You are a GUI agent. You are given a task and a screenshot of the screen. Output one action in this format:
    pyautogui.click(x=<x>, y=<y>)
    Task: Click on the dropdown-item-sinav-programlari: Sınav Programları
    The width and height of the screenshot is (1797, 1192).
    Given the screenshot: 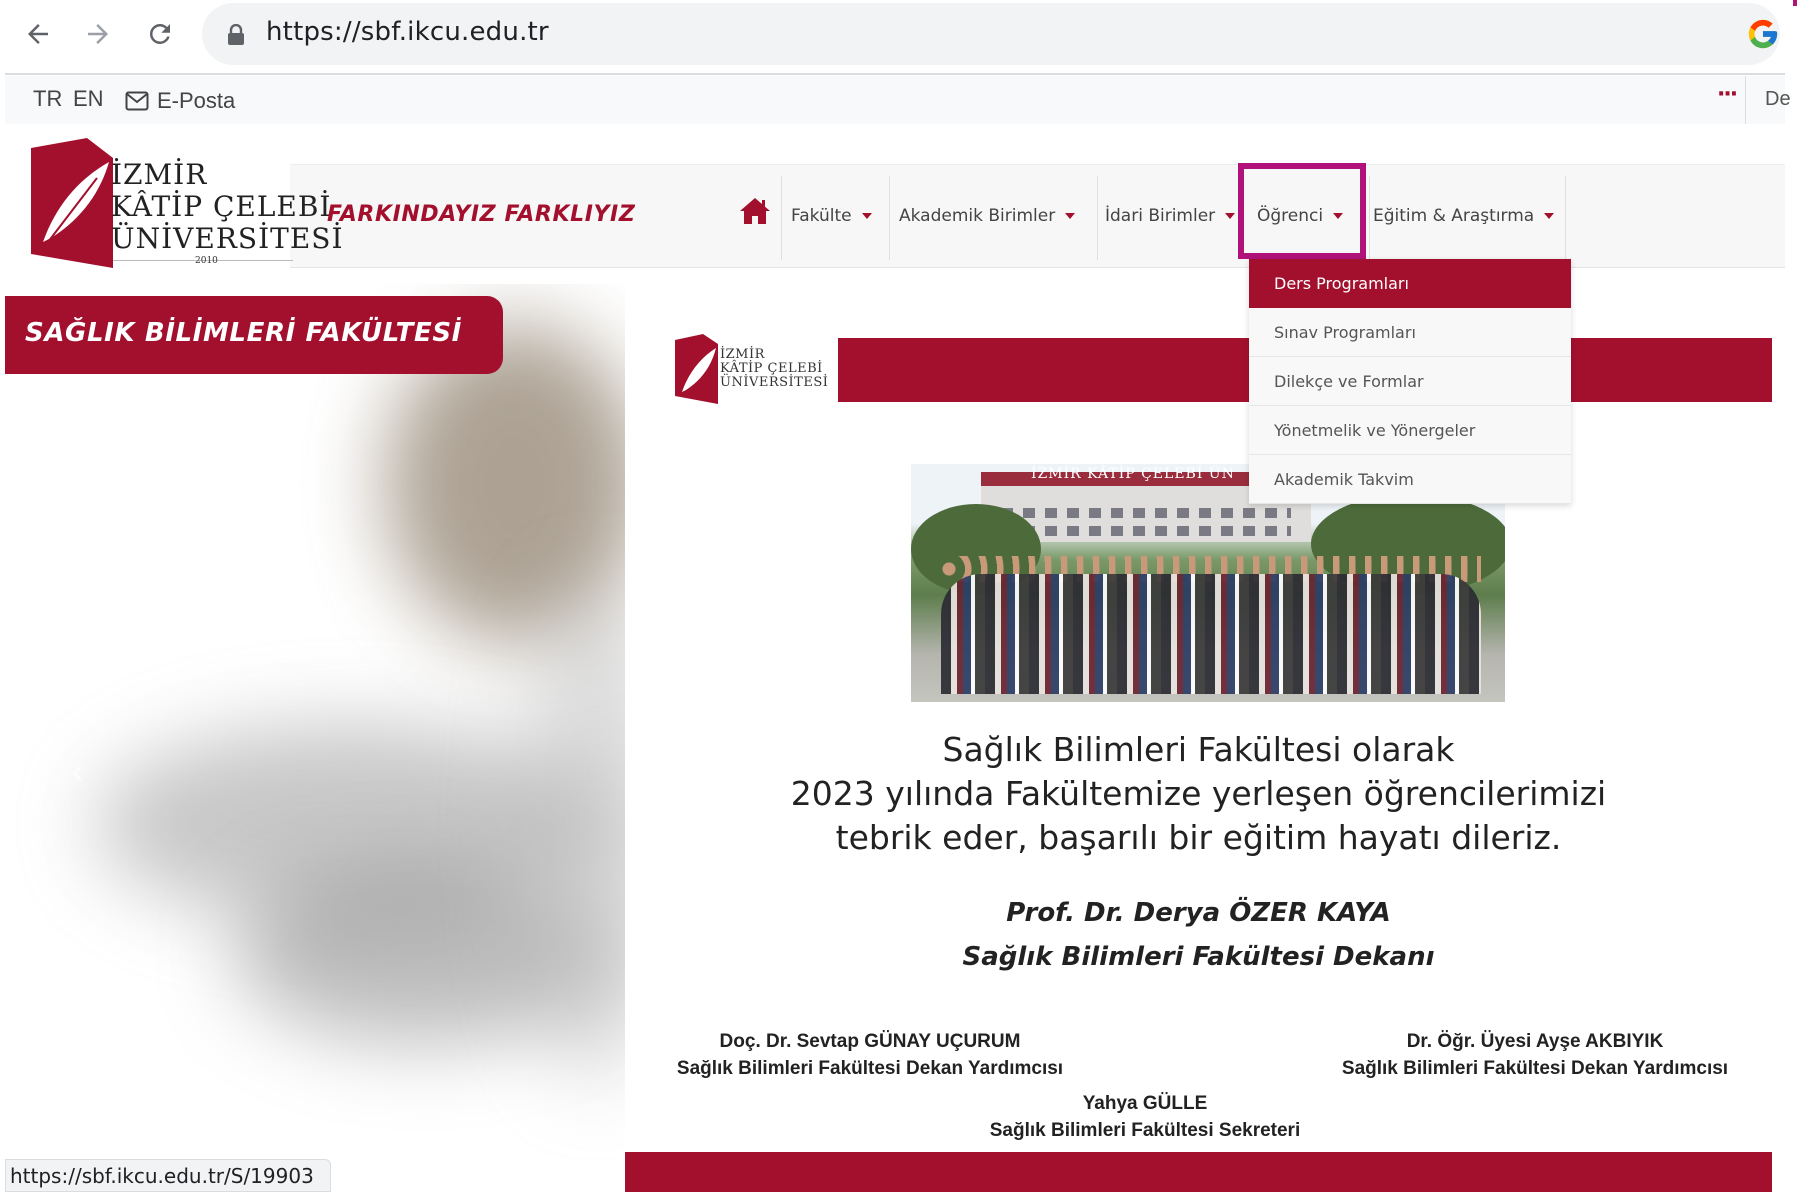 What is the action you would take?
    pyautogui.click(x=1410, y=332)
    